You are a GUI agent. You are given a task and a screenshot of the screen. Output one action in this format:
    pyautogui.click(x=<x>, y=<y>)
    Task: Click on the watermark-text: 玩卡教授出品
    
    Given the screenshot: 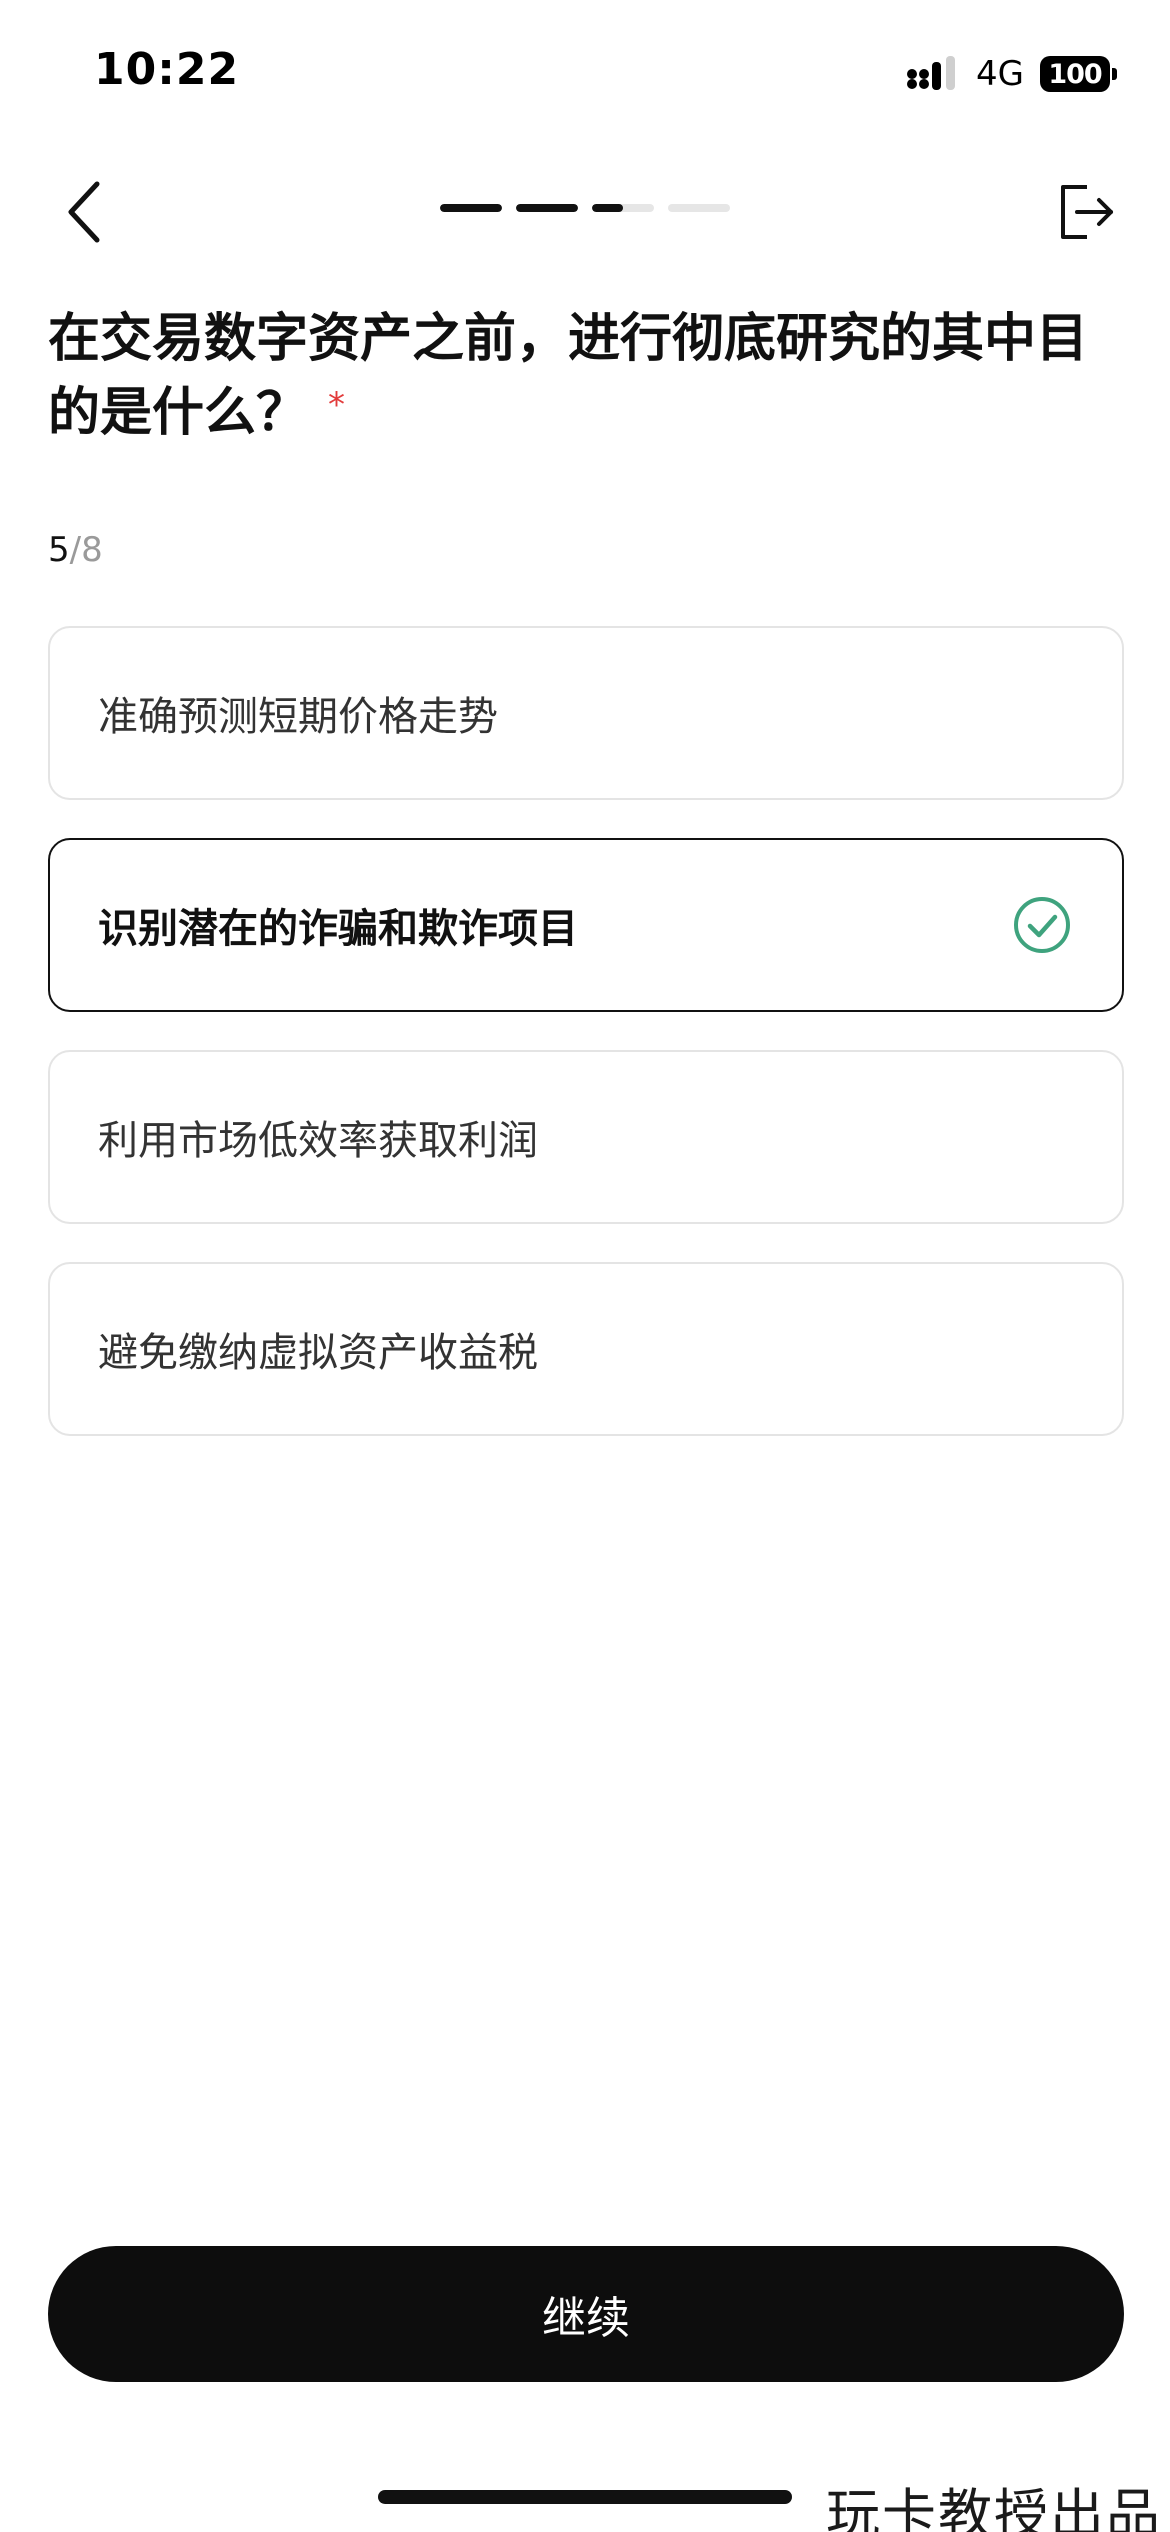 What is the action you would take?
    pyautogui.click(x=994, y=2507)
    